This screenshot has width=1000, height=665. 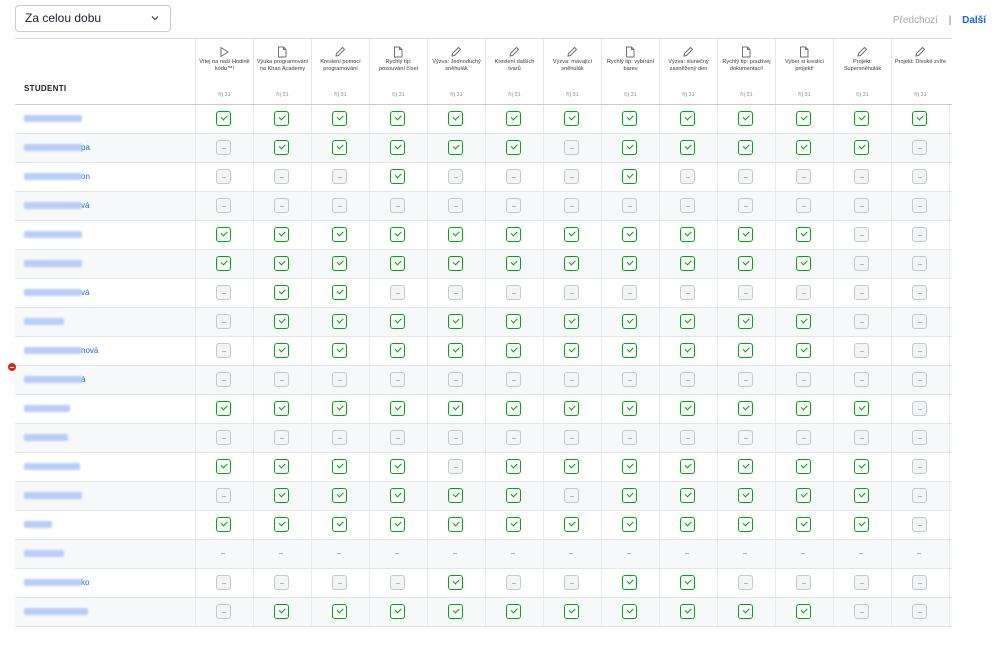 I want to click on student-name-link: vá, so click(x=56, y=293).